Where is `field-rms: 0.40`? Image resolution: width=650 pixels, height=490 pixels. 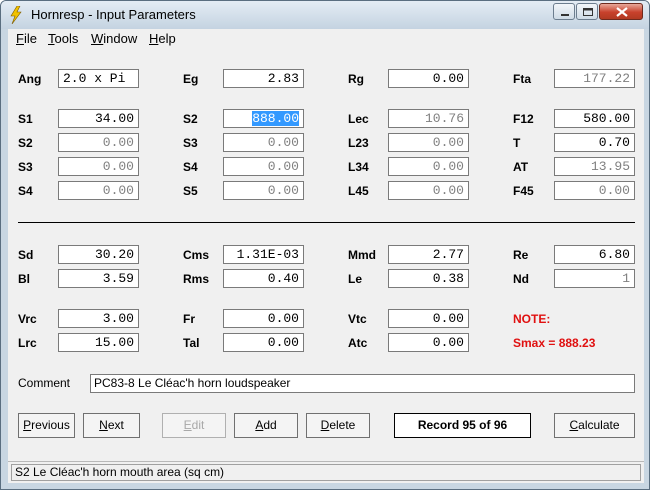
field-rms: 0.40 is located at coordinates (263, 278).